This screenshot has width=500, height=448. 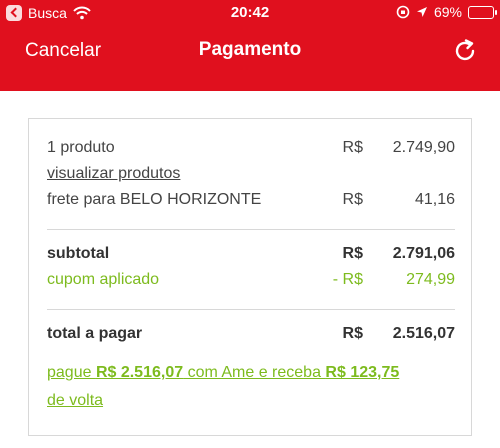 I want to click on refresh-icon, so click(x=465, y=51).